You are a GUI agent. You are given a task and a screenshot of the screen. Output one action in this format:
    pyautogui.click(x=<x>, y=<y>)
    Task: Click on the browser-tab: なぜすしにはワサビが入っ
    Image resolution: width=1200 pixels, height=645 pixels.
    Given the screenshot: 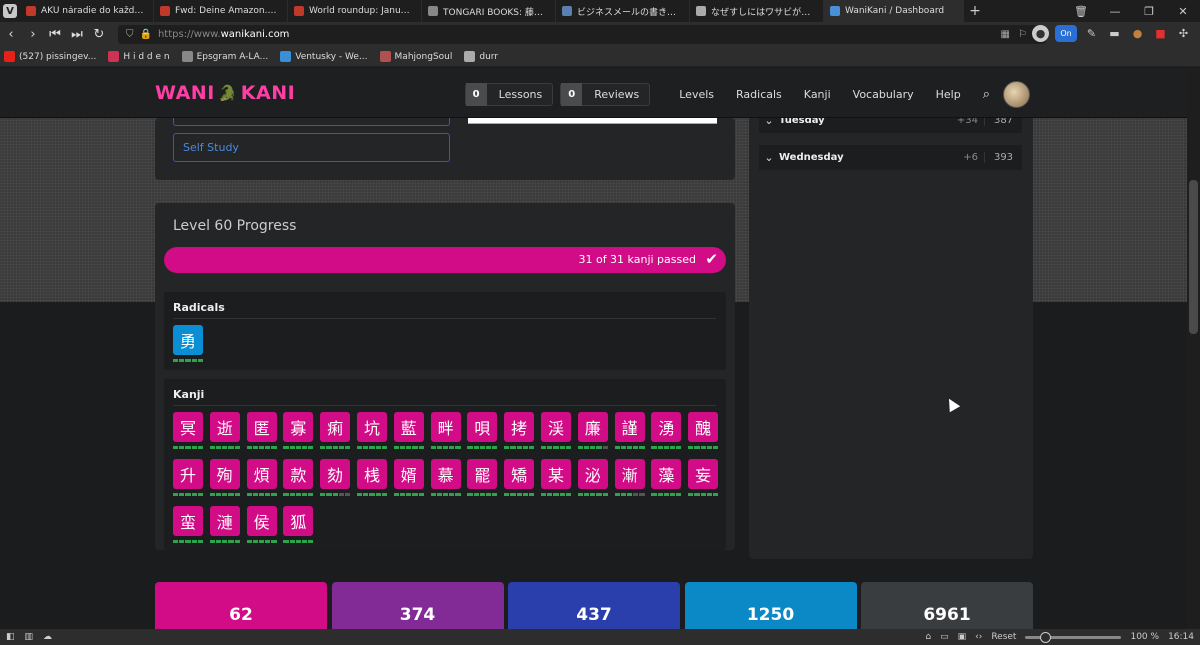 What is the action you would take?
    pyautogui.click(x=757, y=11)
    